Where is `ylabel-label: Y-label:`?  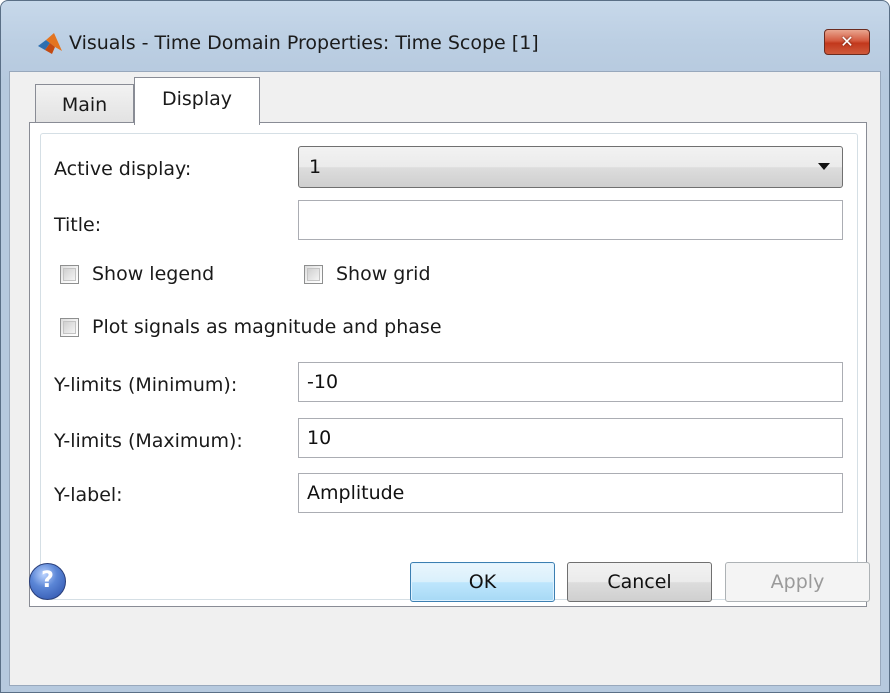
ylabel-label: Y-label: is located at coordinates (88, 495).